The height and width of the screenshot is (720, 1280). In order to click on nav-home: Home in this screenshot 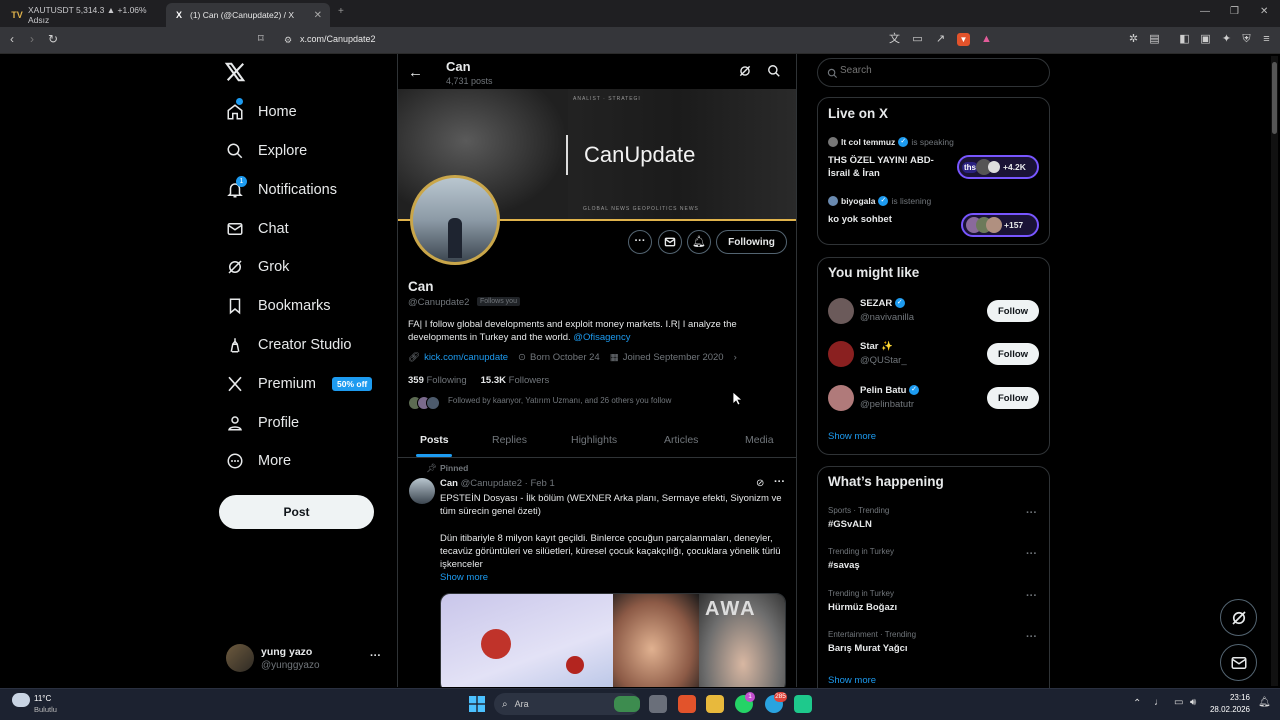, I will do `click(260, 112)`.